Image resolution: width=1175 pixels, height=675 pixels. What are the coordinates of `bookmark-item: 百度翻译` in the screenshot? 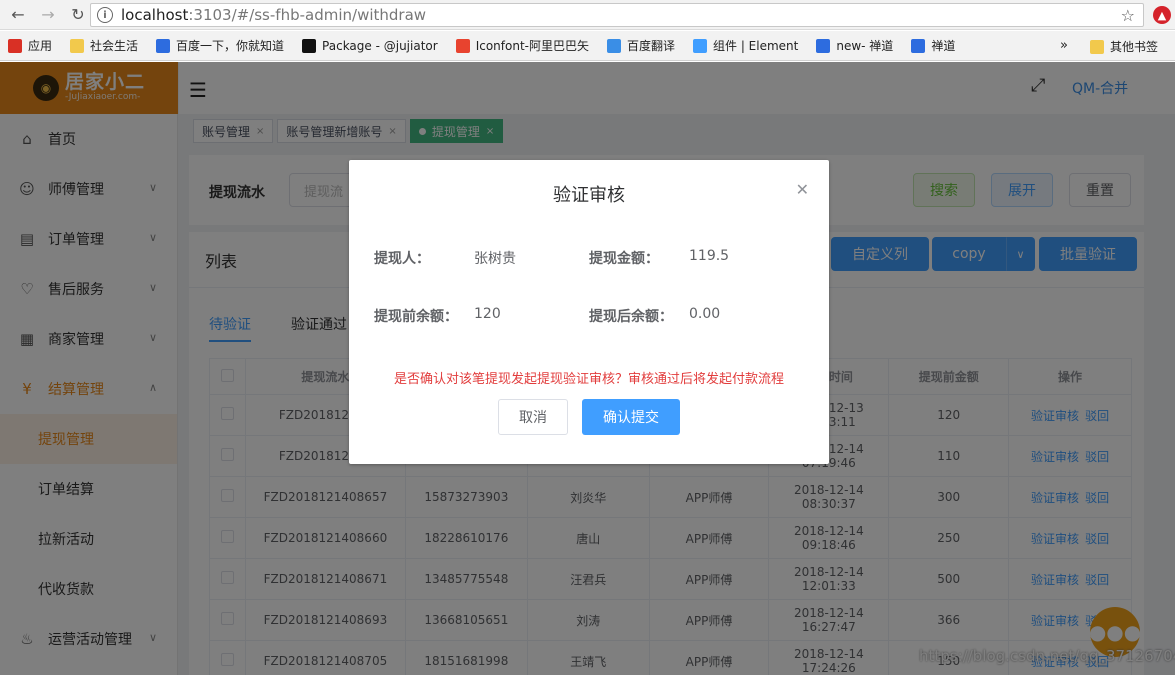 It's located at (640, 45).